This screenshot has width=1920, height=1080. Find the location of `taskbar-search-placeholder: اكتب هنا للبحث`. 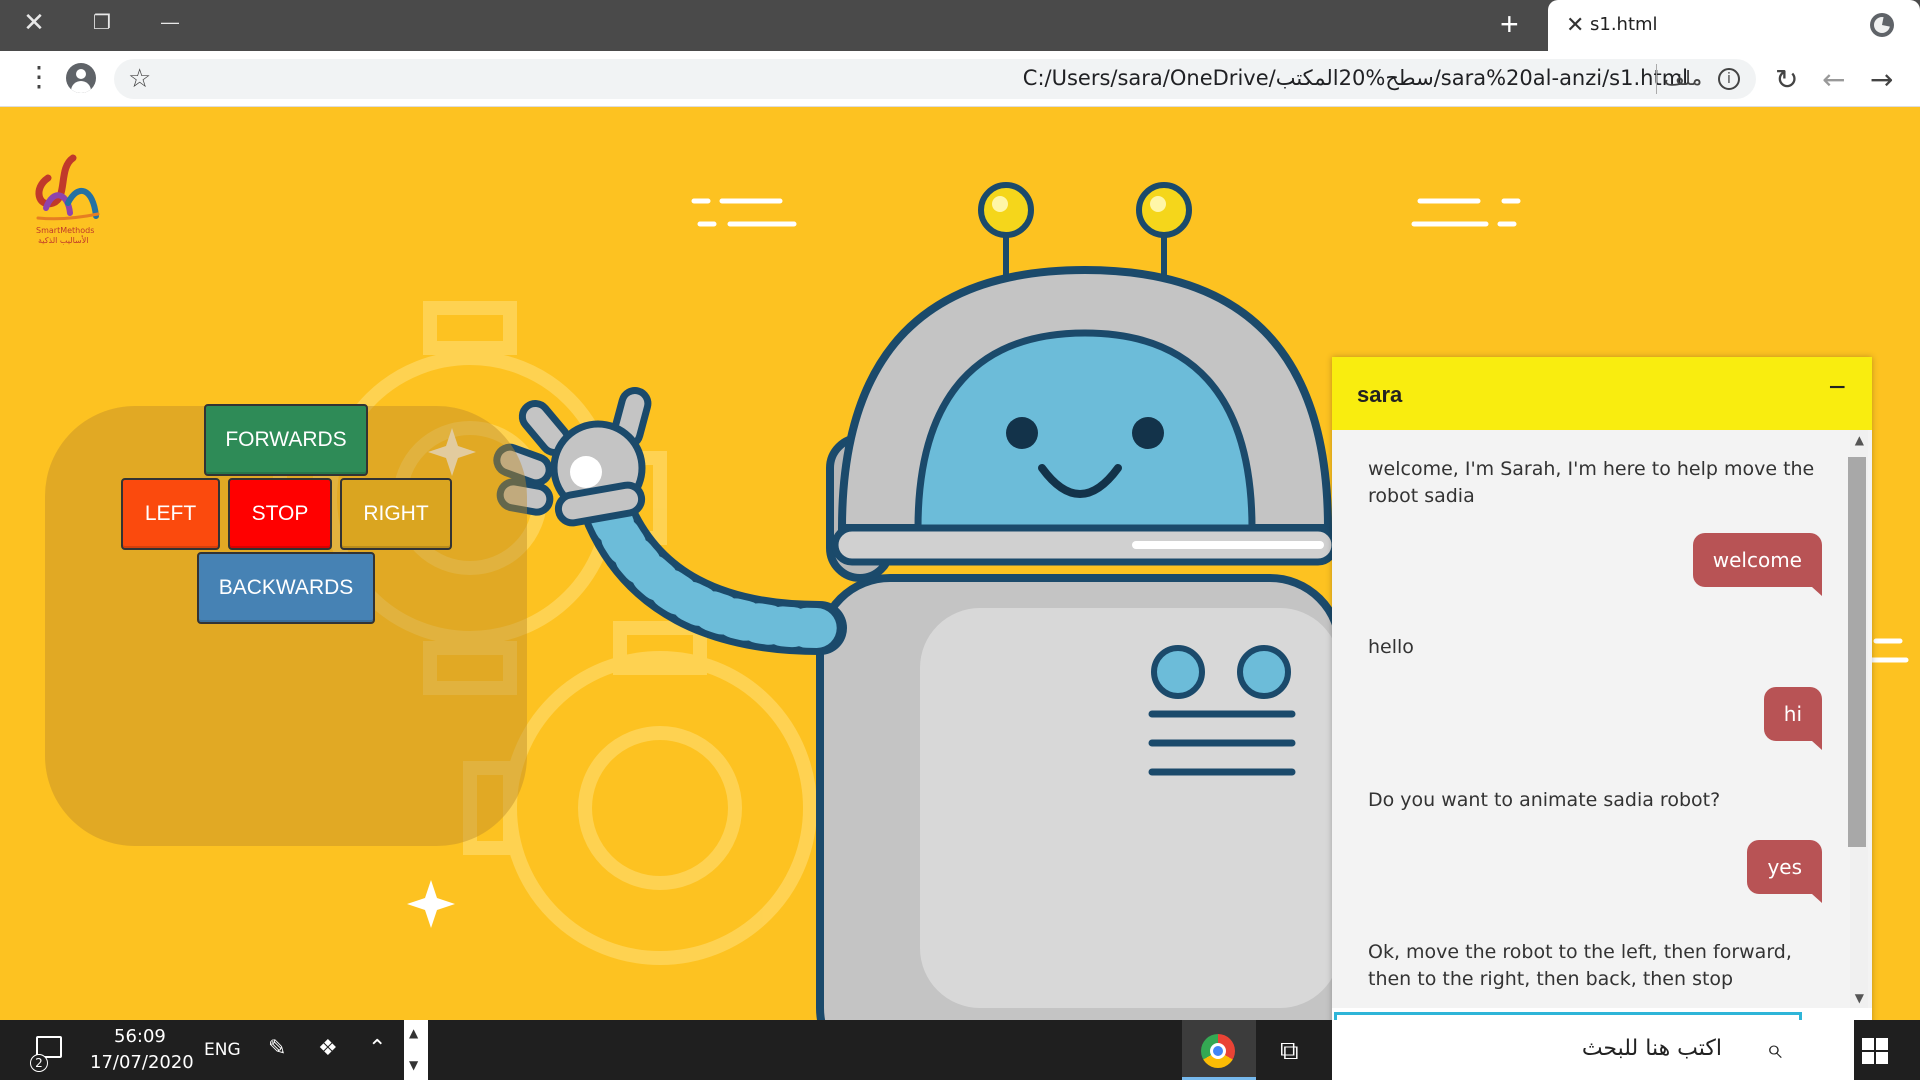

taskbar-search-placeholder: اكتب هنا للبحث is located at coordinates (1651, 1048).